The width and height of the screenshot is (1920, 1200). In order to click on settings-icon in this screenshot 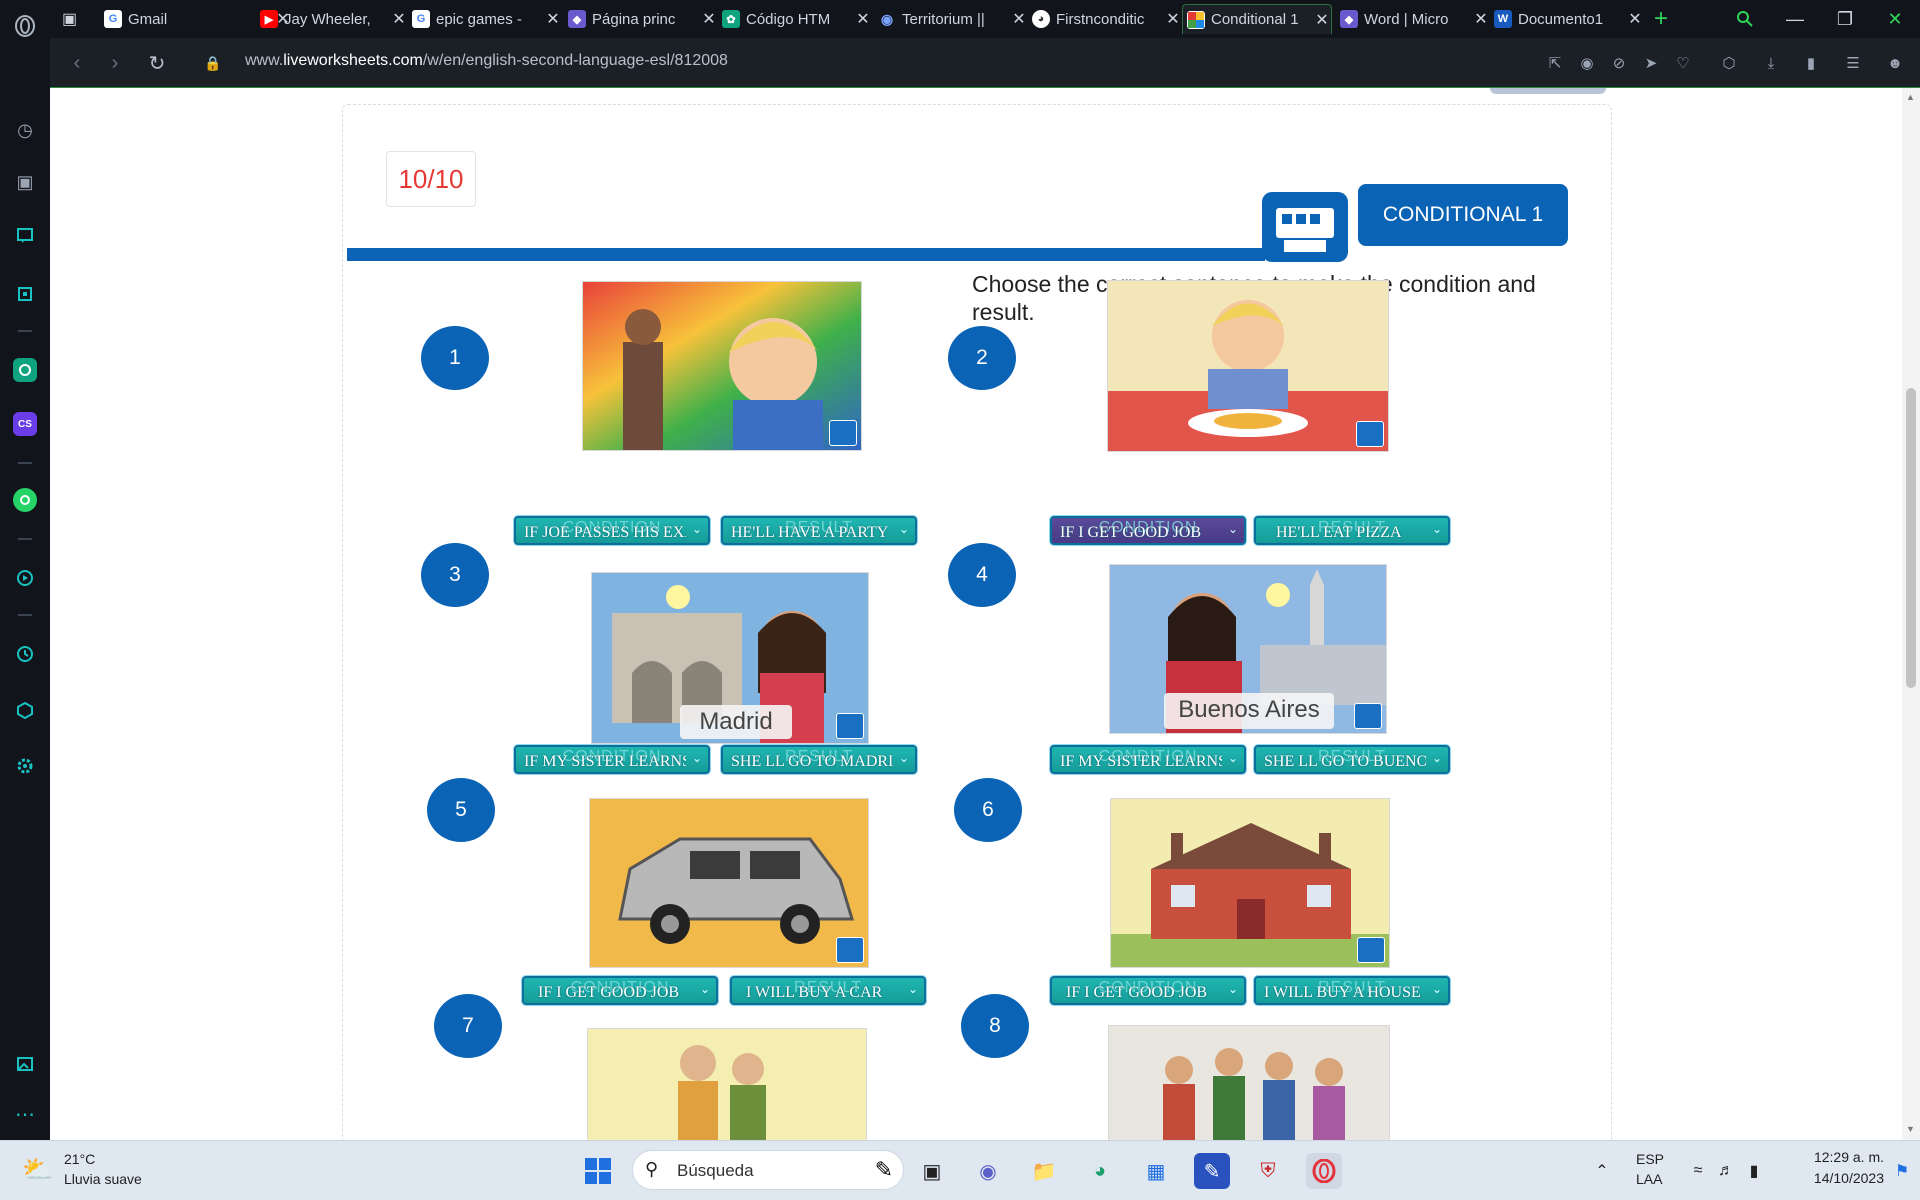, I will do `click(25, 766)`.